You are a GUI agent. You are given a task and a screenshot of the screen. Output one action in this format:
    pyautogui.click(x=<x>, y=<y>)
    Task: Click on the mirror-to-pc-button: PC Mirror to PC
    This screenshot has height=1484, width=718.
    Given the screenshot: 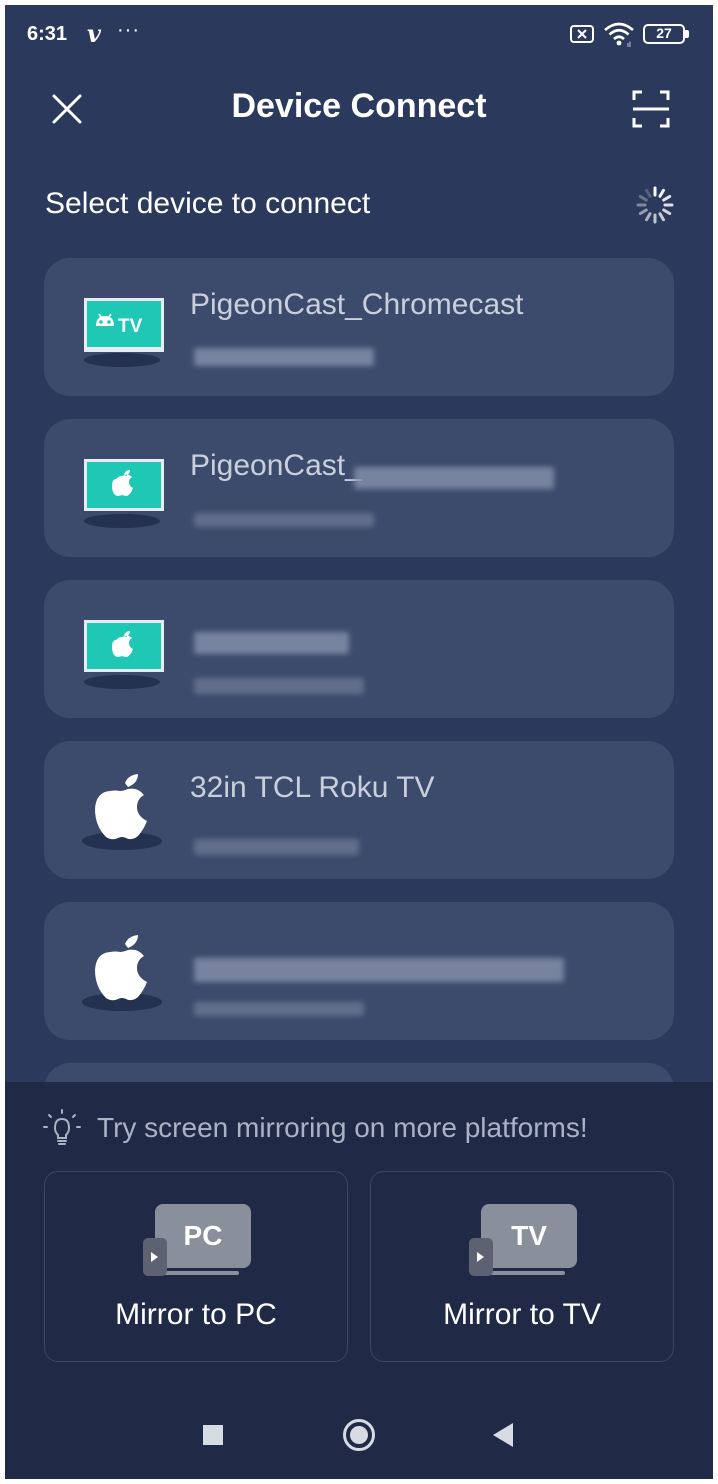 What is the action you would take?
    pyautogui.click(x=196, y=1266)
    